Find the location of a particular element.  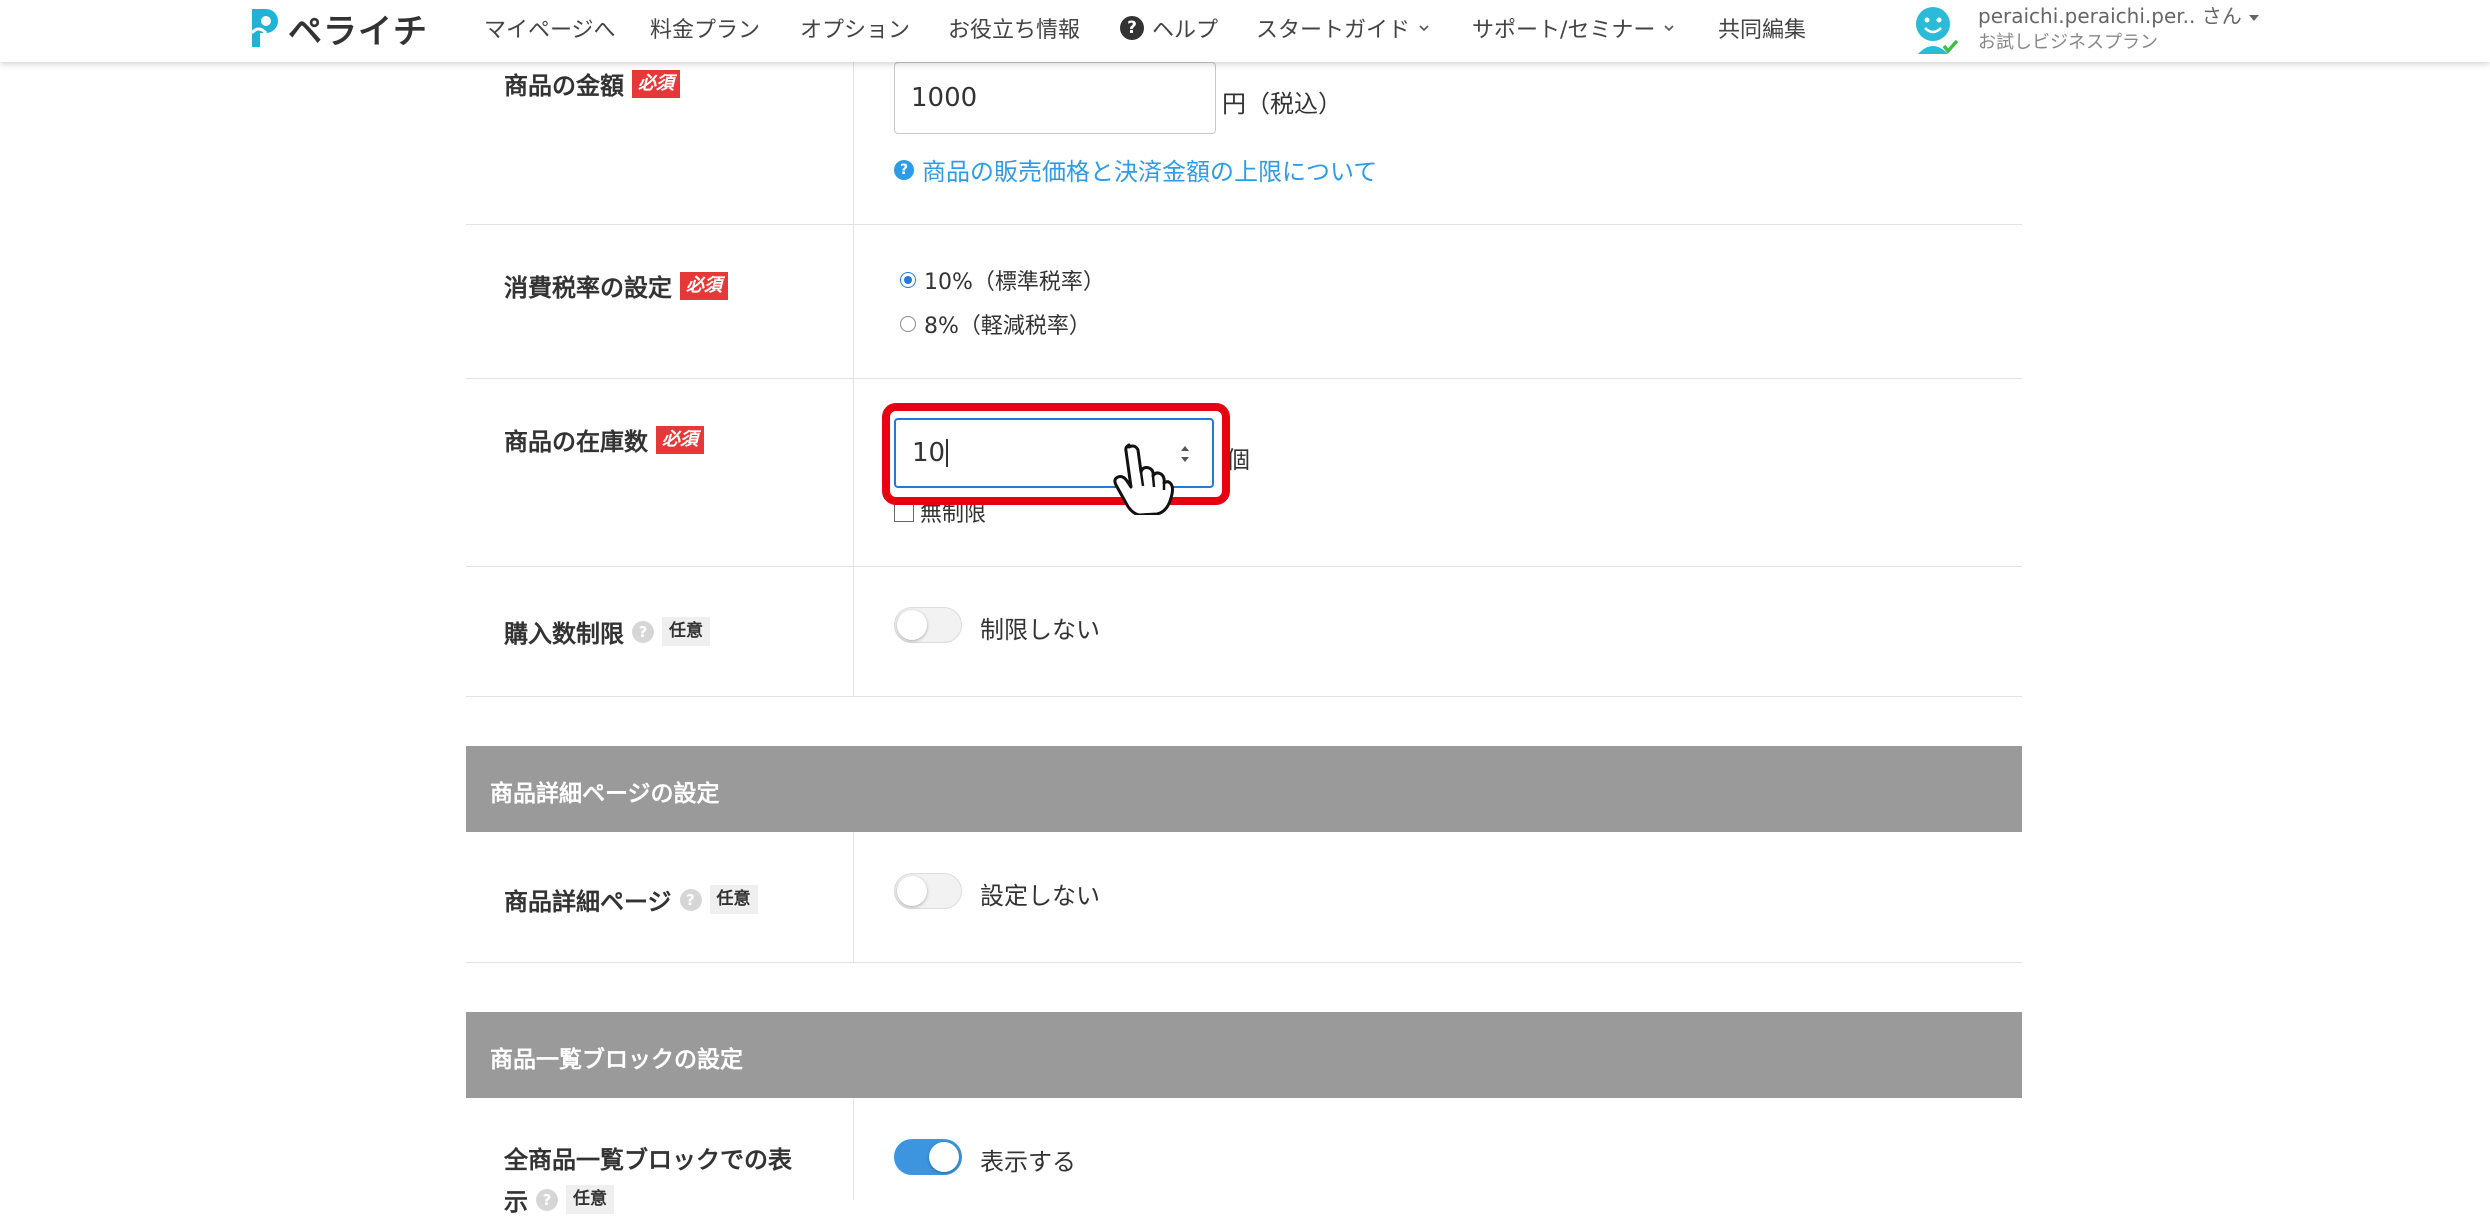

stock-label-text: 商品の在庫数 is located at coordinates (576, 442).